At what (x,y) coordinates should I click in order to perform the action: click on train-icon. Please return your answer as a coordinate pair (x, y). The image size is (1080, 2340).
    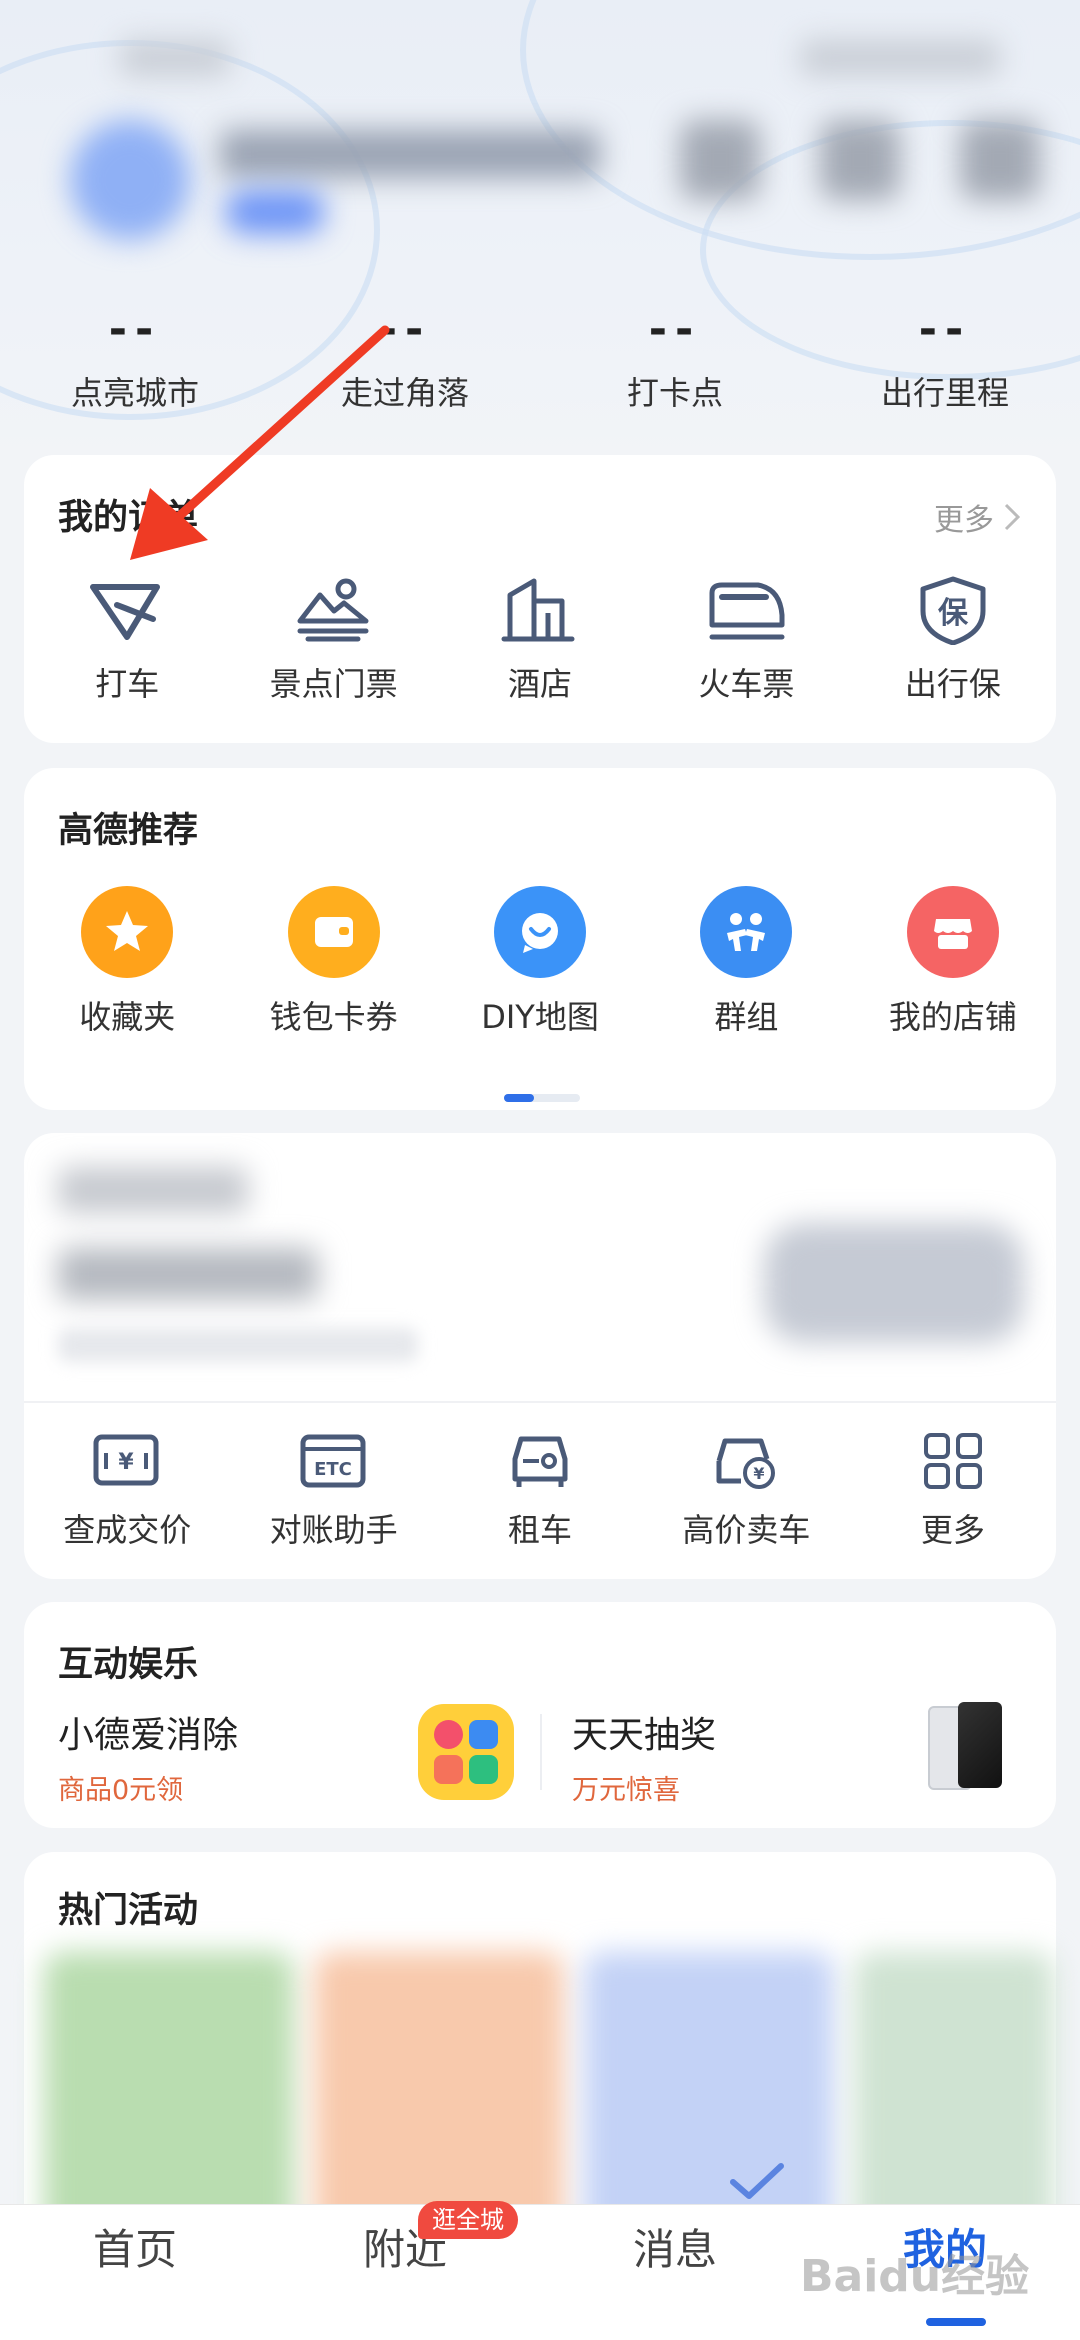
    Looking at the image, I should click on (747, 611).